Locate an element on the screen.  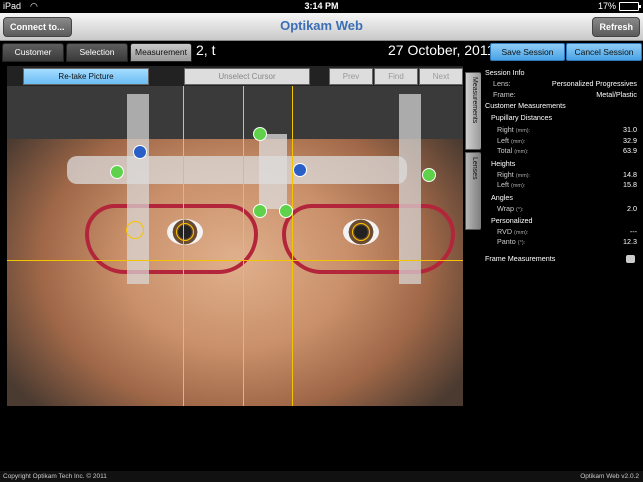
height-right-label: Right is located at coordinates (505, 174).